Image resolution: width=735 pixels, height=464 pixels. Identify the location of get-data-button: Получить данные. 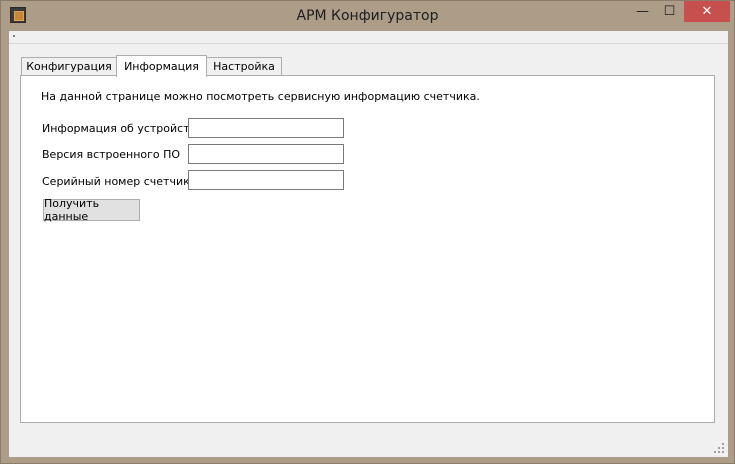
(91, 210).